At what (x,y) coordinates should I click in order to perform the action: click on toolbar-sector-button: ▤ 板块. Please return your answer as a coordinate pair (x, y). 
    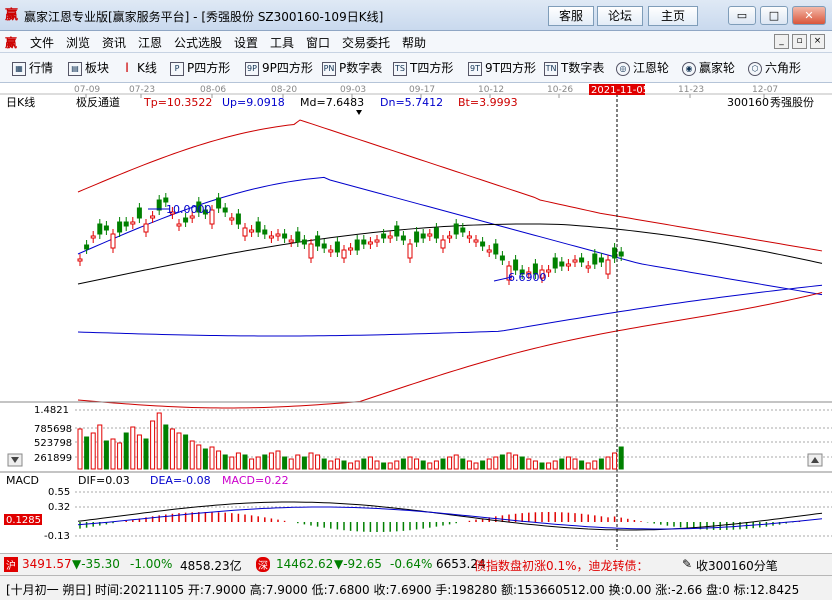
    Looking at the image, I should click on (88, 68).